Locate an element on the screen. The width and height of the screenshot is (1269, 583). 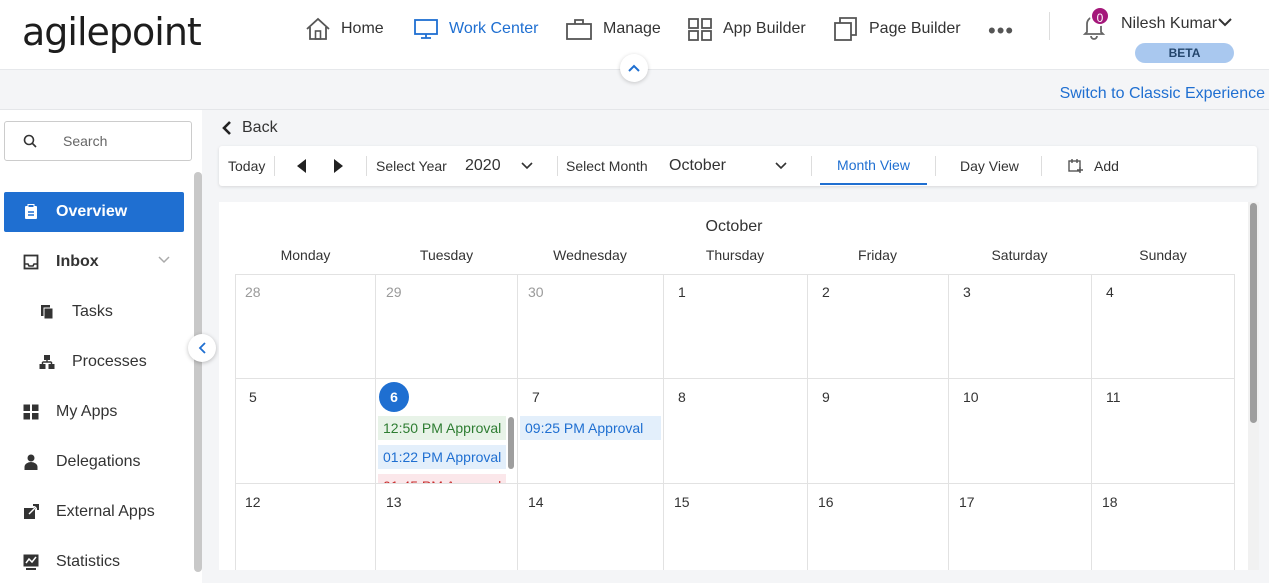
calendar-day-cell: 16 is located at coordinates (878, 527).